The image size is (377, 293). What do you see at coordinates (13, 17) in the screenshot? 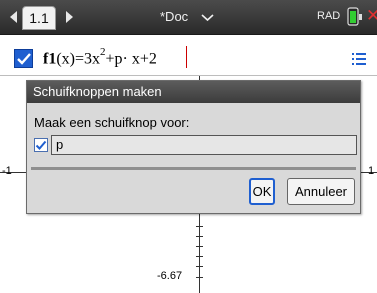
I see `nav-left-icon` at bounding box center [13, 17].